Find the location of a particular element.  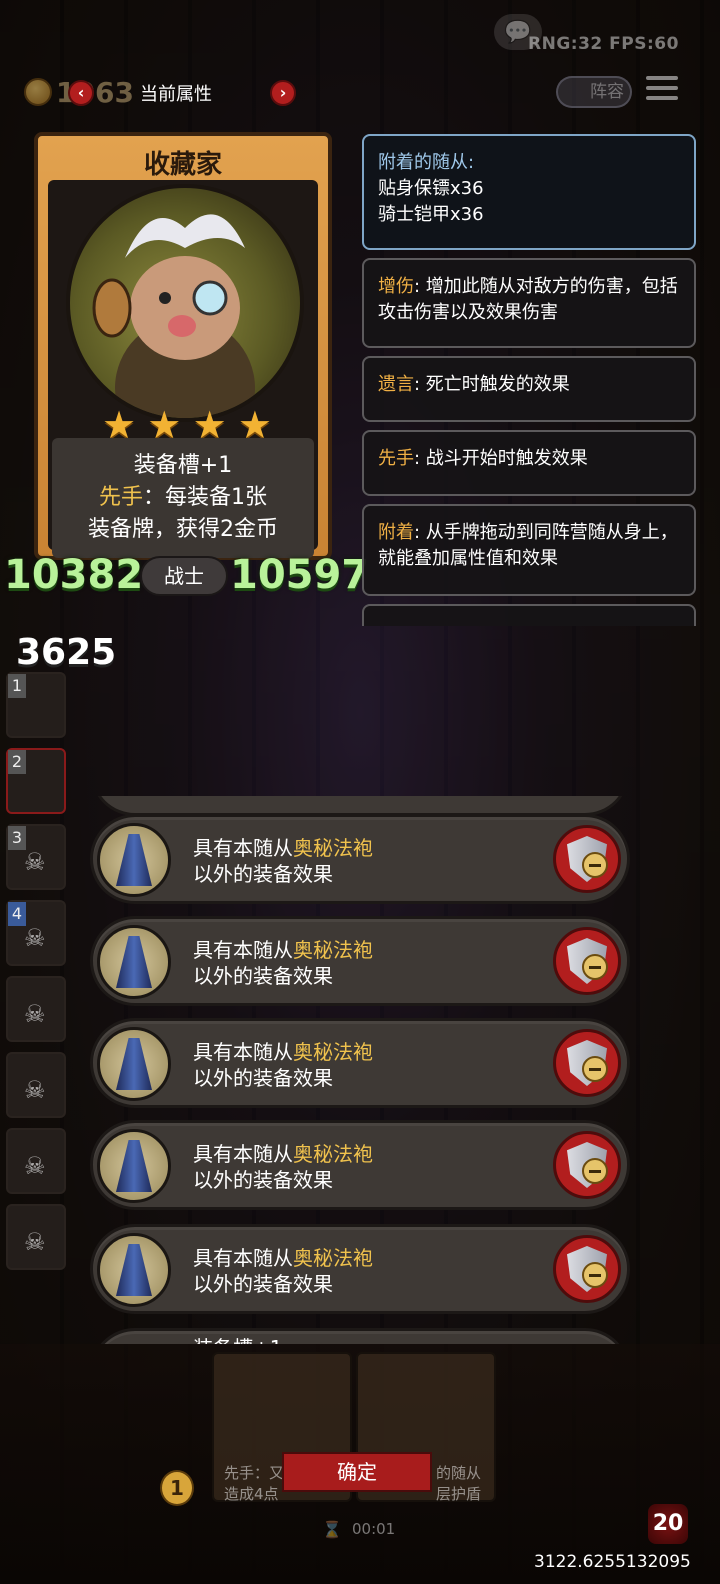

hand-card-text: 的随从 层护盾 is located at coordinates (459, 1483).